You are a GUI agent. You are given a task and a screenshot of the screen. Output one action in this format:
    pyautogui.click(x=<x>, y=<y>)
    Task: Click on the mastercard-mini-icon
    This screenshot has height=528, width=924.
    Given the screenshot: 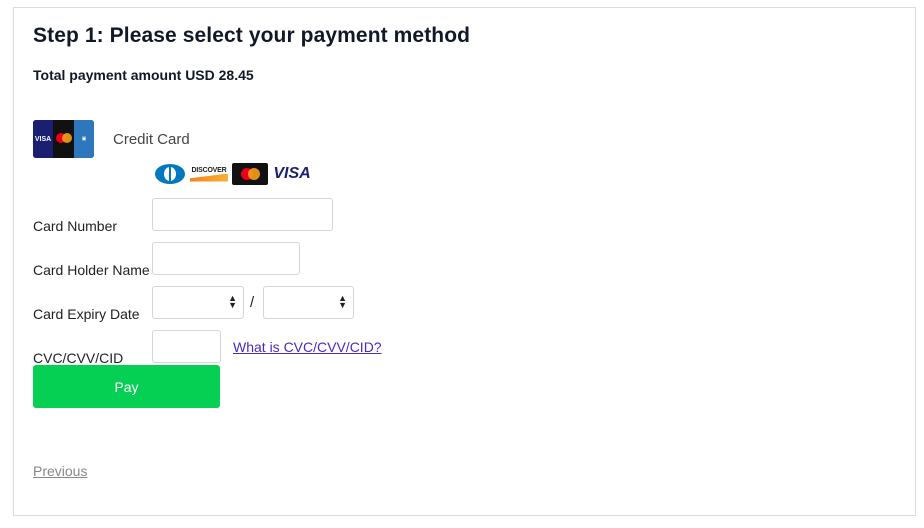 What is the action you would take?
    pyautogui.click(x=63, y=139)
    